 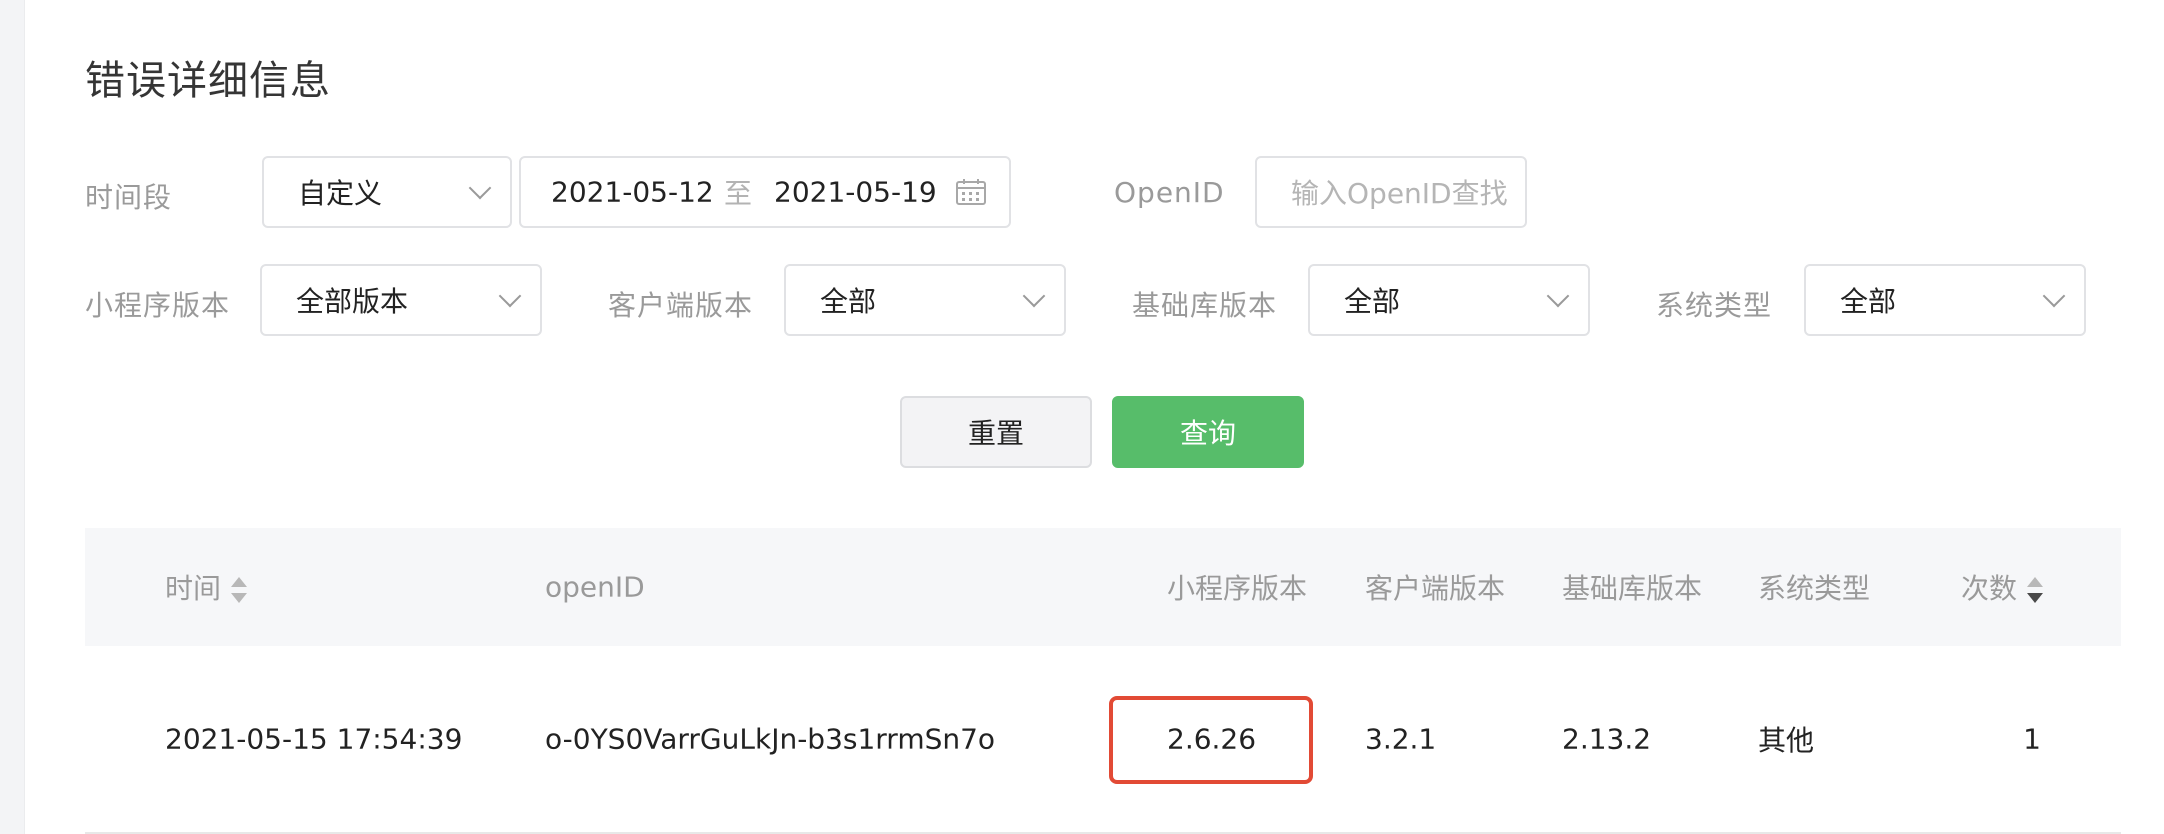 What do you see at coordinates (1205, 305) in the screenshot?
I see `base-library-version-label: 基础库版本` at bounding box center [1205, 305].